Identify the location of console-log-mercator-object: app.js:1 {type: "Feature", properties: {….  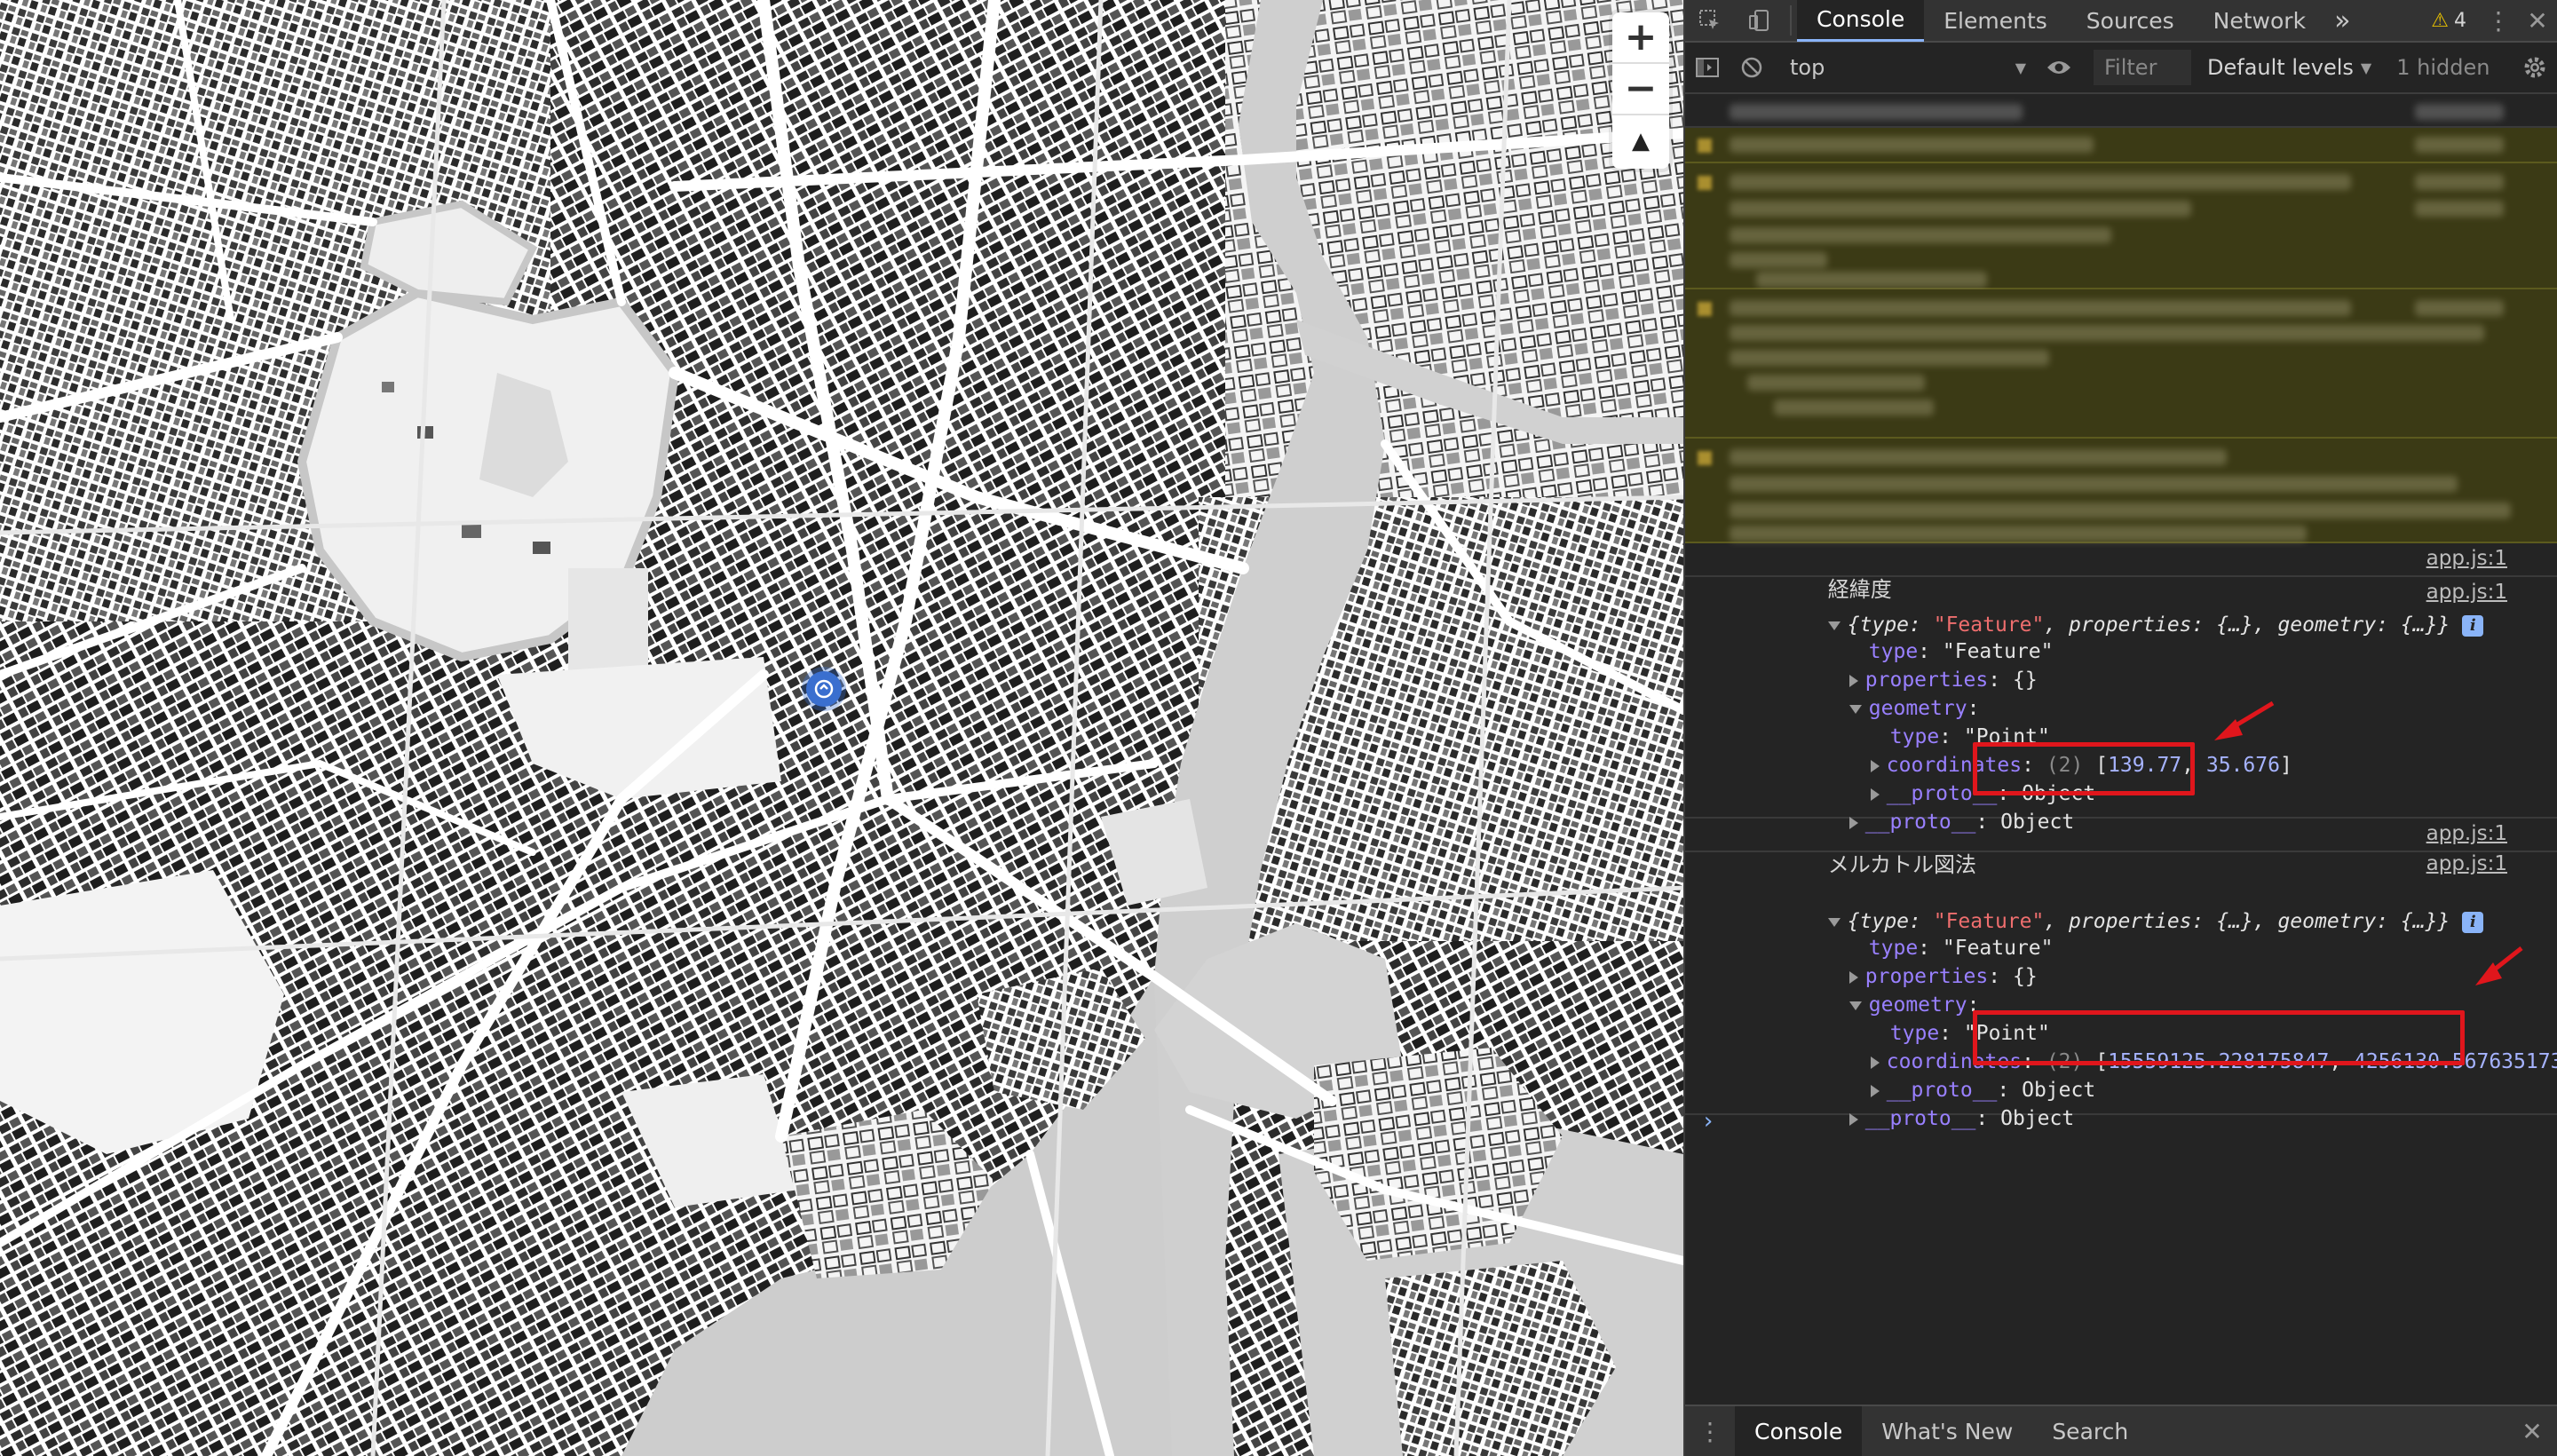
(2121, 991).